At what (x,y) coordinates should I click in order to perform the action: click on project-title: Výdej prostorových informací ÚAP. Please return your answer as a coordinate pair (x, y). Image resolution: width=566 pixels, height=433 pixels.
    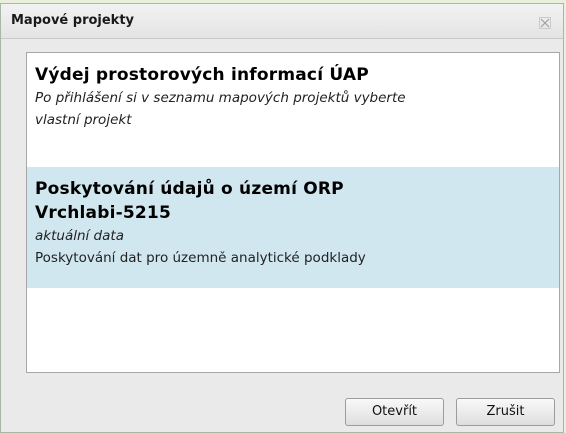
    Looking at the image, I should click on (202, 75).